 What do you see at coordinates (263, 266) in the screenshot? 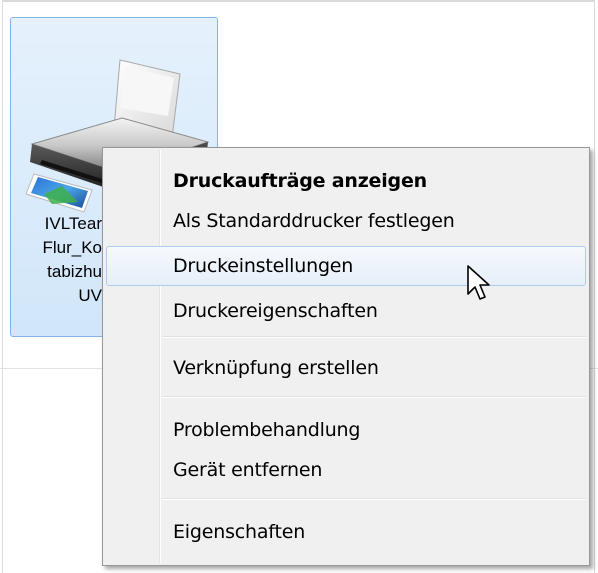
I see `menu-item-label: Druckeinstellungen` at bounding box center [263, 266].